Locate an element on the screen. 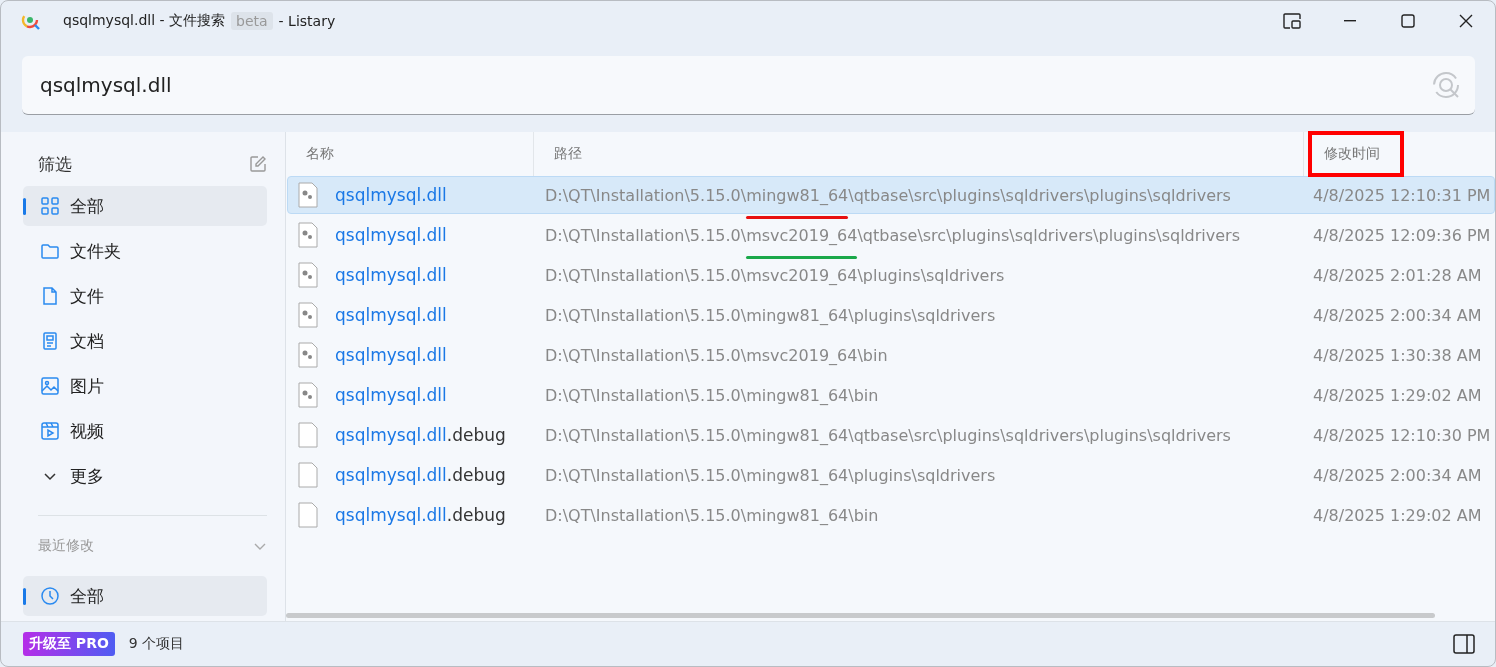 The width and height of the screenshot is (1496, 667). column-header: 路径 is located at coordinates (568, 154).